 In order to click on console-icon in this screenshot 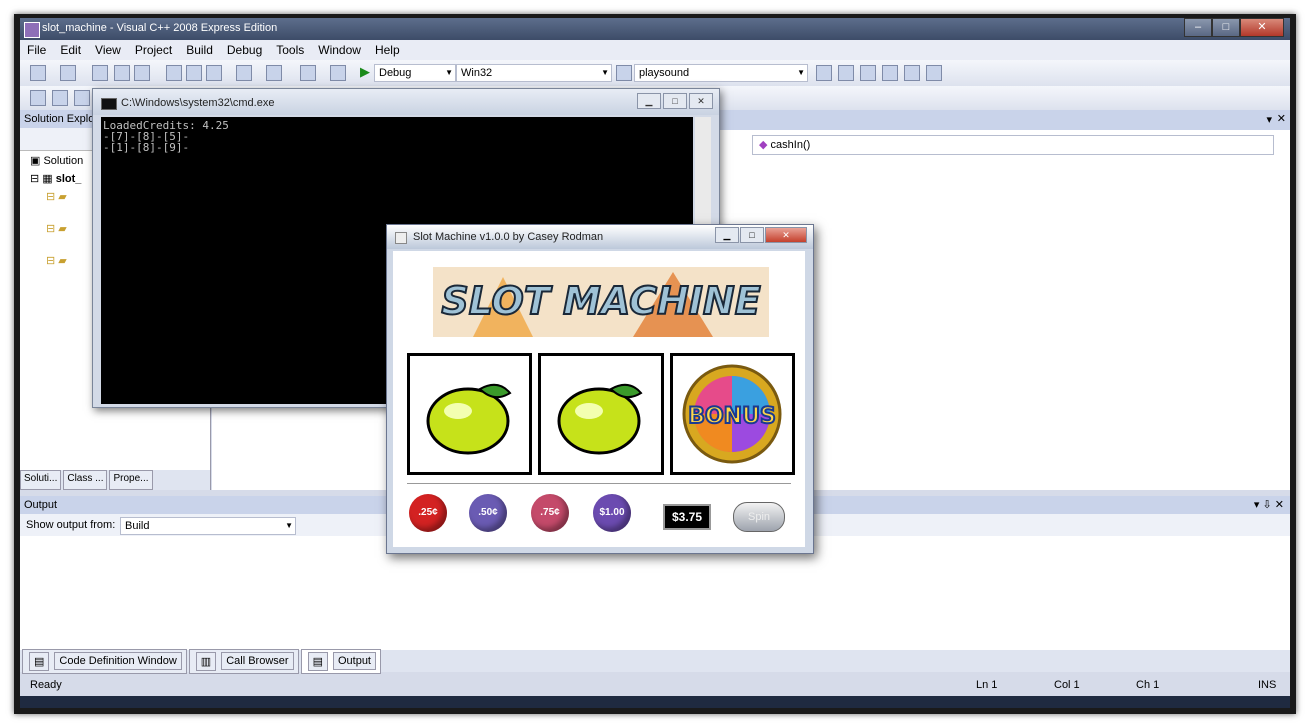, I will do `click(109, 104)`.